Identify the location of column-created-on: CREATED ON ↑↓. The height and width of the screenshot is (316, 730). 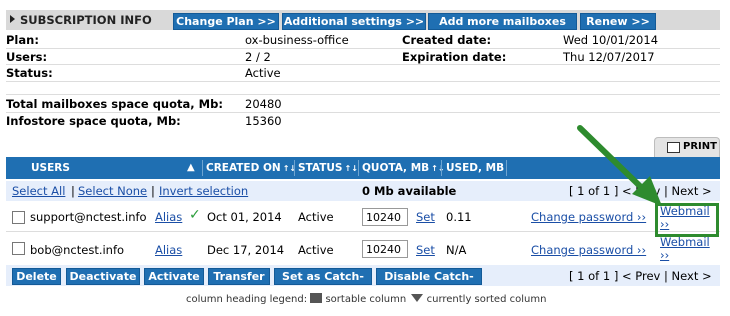
(251, 168).